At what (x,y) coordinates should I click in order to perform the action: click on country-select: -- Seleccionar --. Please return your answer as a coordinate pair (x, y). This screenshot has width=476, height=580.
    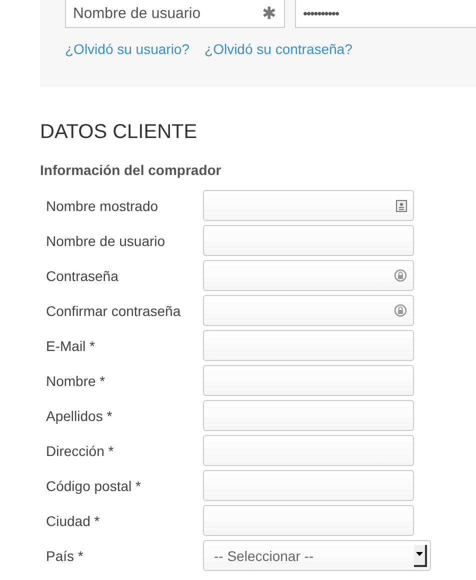
    Looking at the image, I should click on (317, 555).